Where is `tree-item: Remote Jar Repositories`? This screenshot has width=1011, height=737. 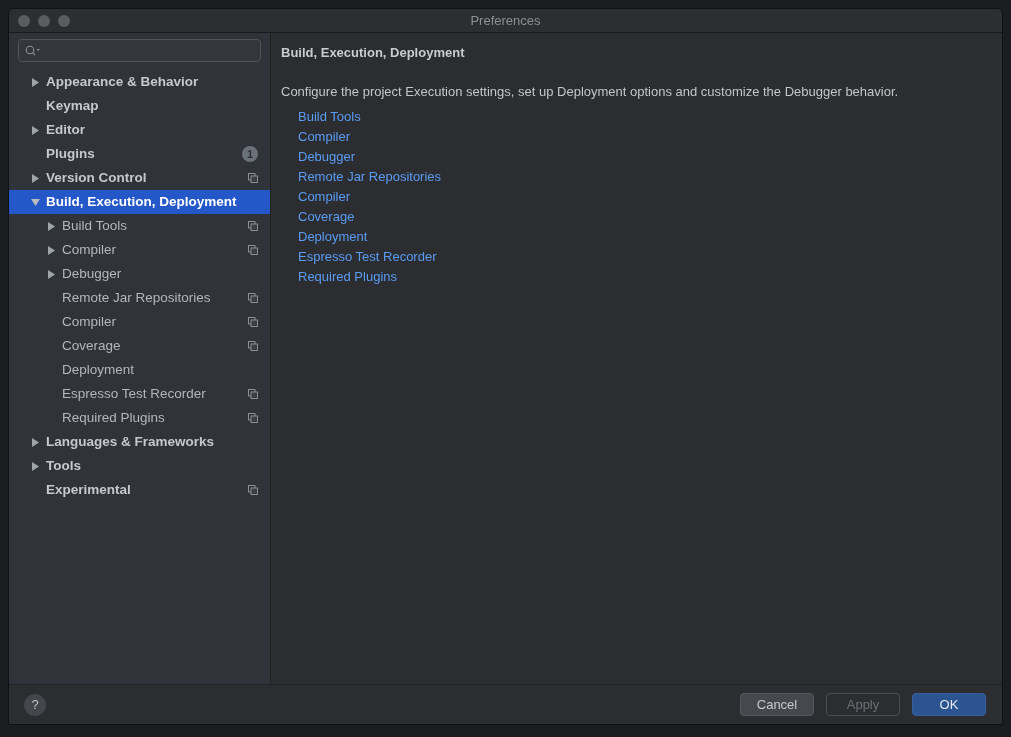
tree-item: Remote Jar Repositories is located at coordinates (139, 298).